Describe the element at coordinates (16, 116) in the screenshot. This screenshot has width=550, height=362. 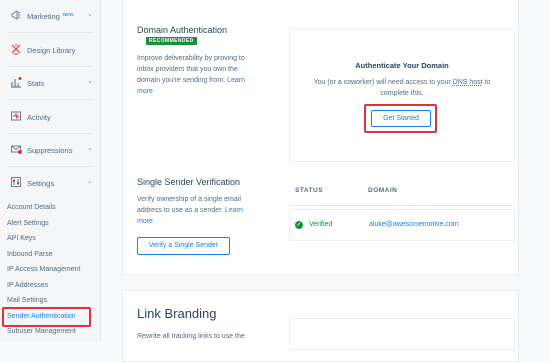
I see `activity-icon` at that location.